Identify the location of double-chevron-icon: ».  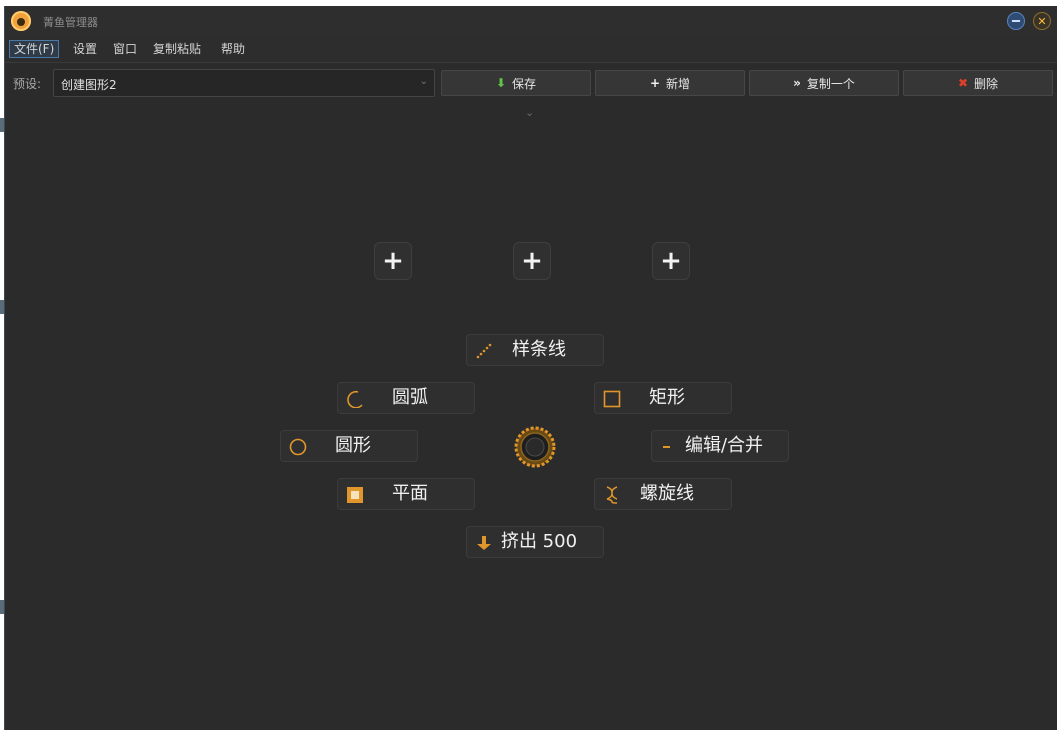
(797, 83).